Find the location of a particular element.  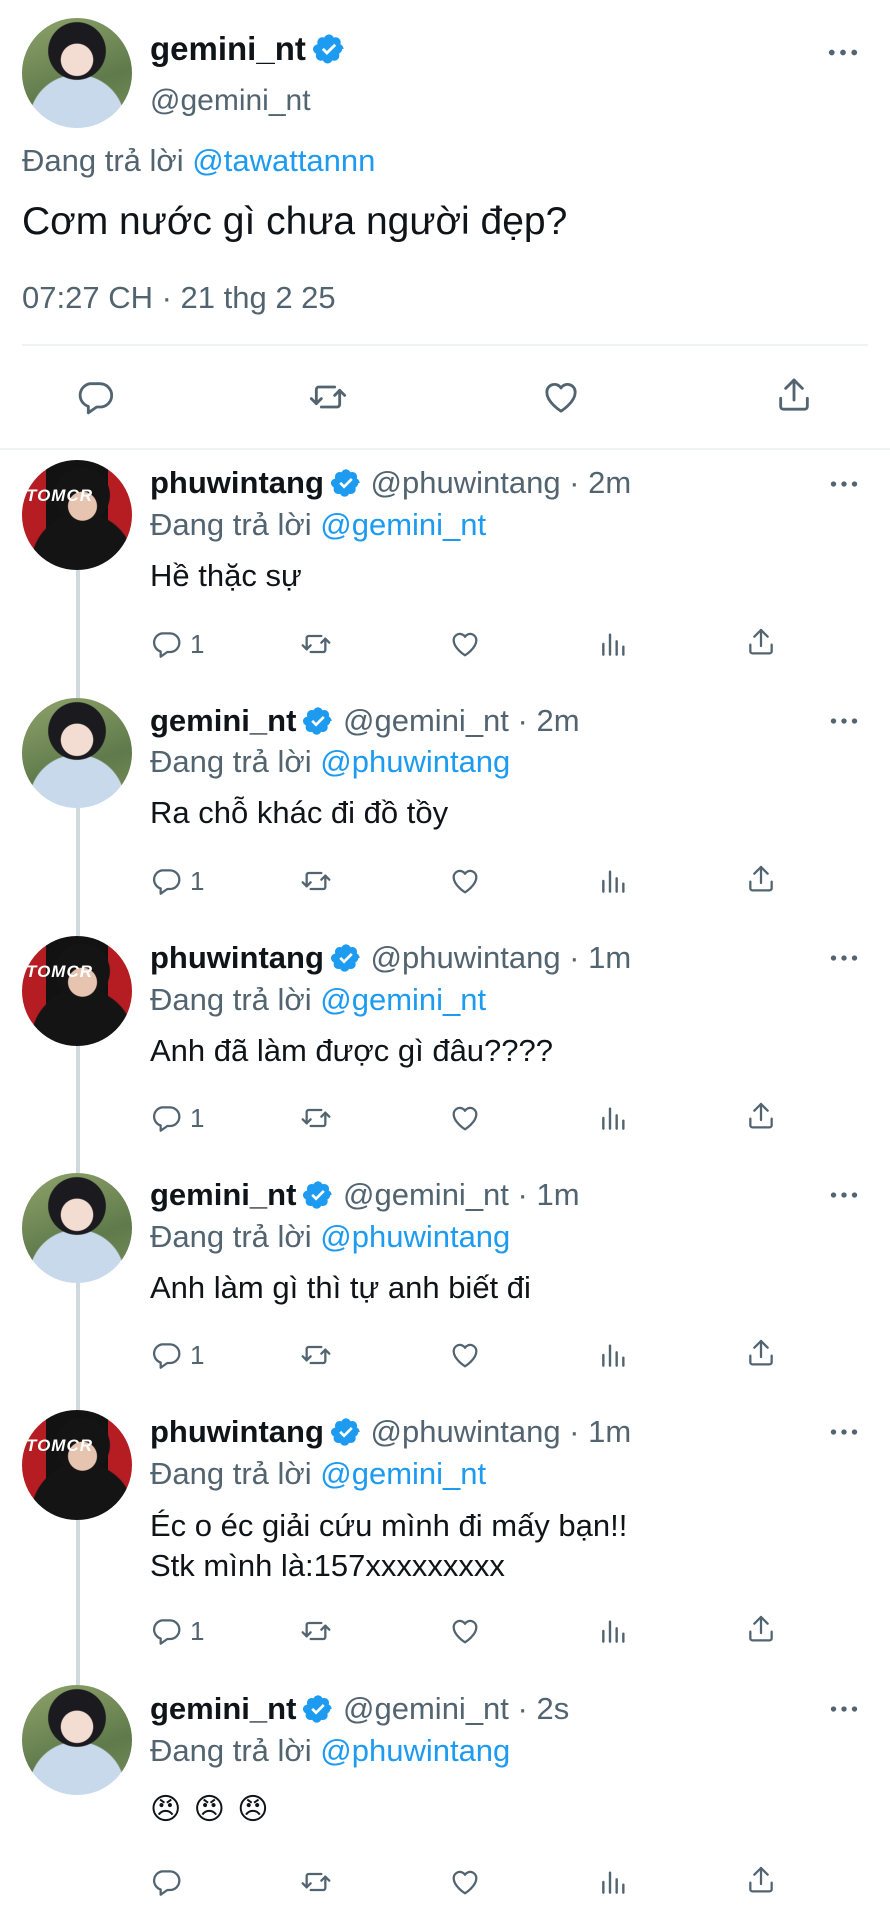

retweet-icon is located at coordinates (316, 1355).